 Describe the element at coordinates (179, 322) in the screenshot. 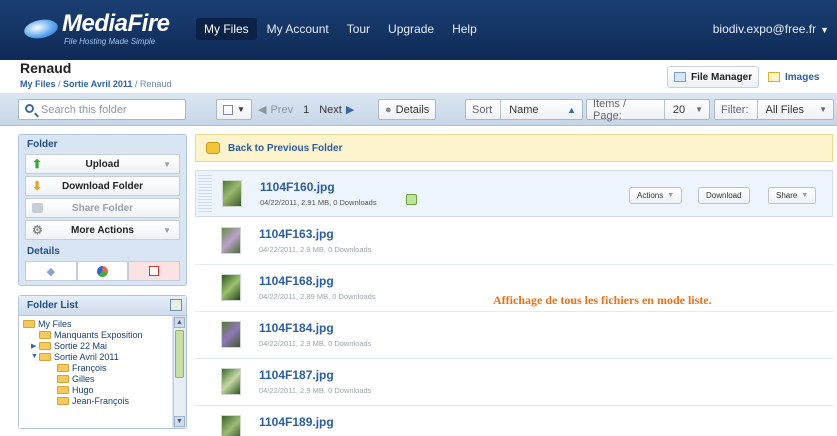

I see `scroll-up-icon: ▲` at that location.